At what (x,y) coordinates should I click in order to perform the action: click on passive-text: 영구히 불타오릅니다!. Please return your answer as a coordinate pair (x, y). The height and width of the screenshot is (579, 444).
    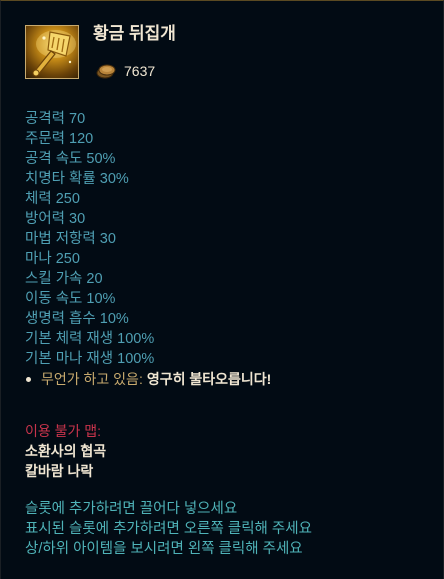
    Looking at the image, I should click on (209, 379).